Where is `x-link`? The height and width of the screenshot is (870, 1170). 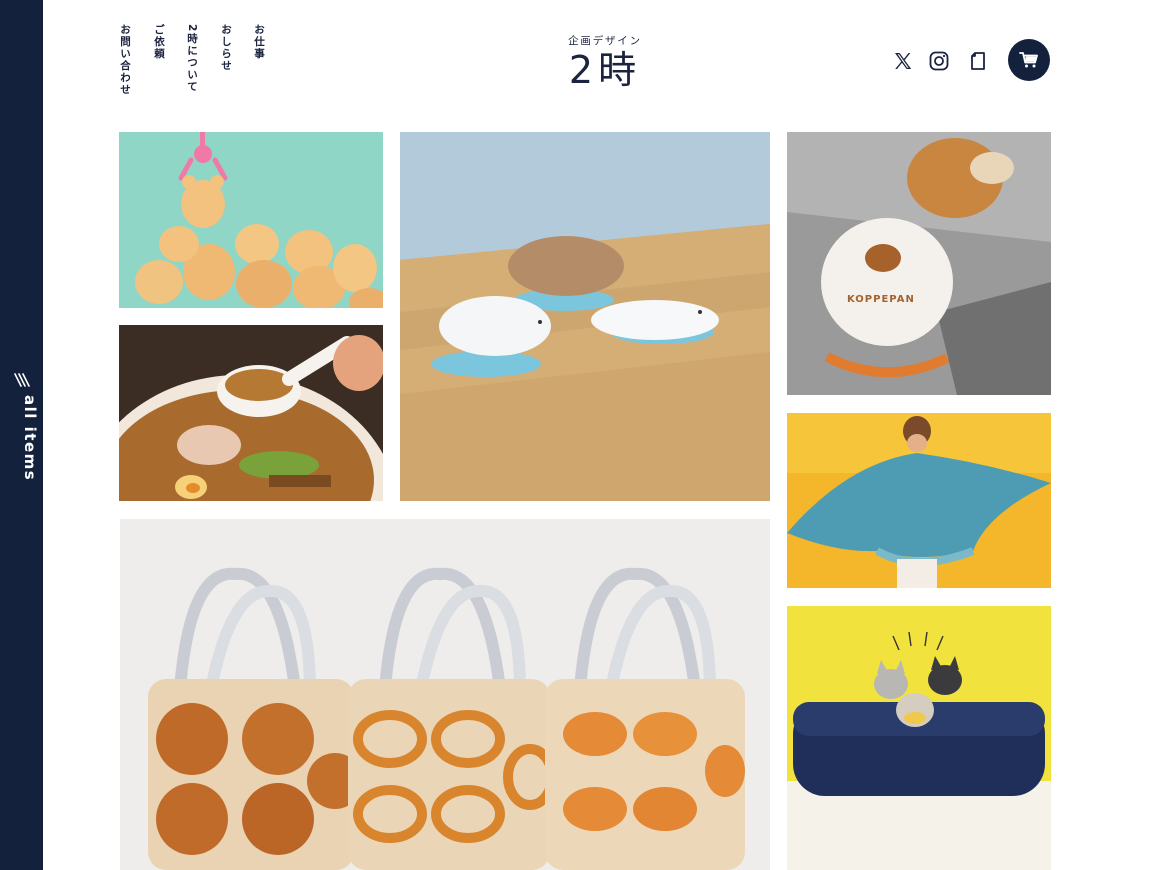
x-link is located at coordinates (903, 61).